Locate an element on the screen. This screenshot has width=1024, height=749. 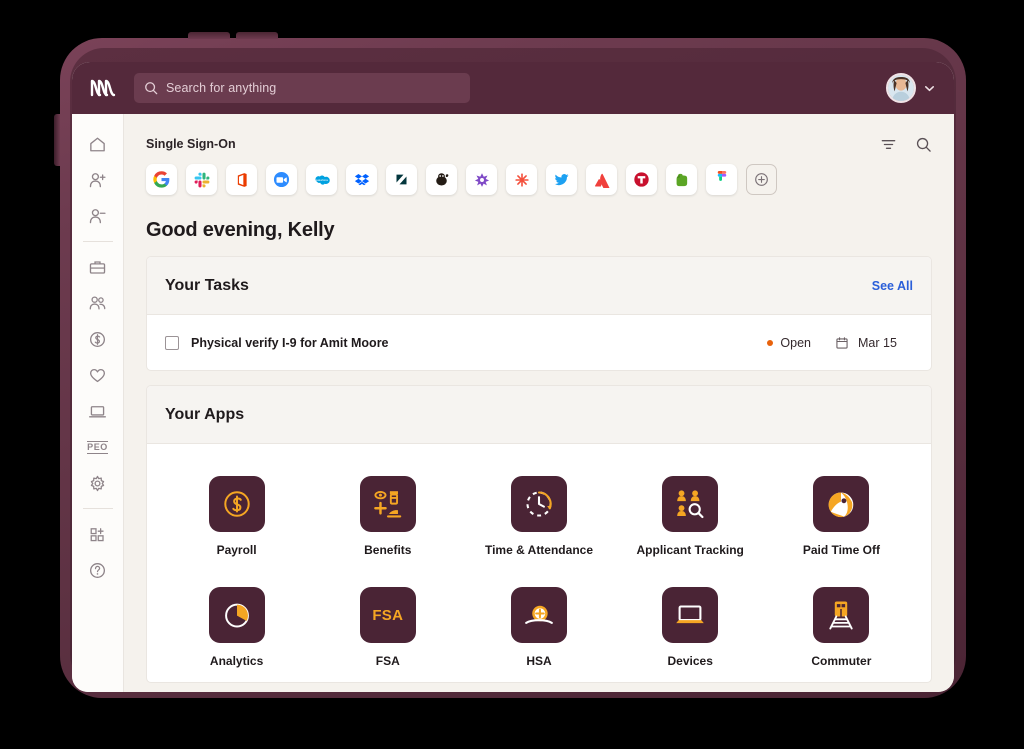
app-label: Payroll is located at coordinates (236, 550).